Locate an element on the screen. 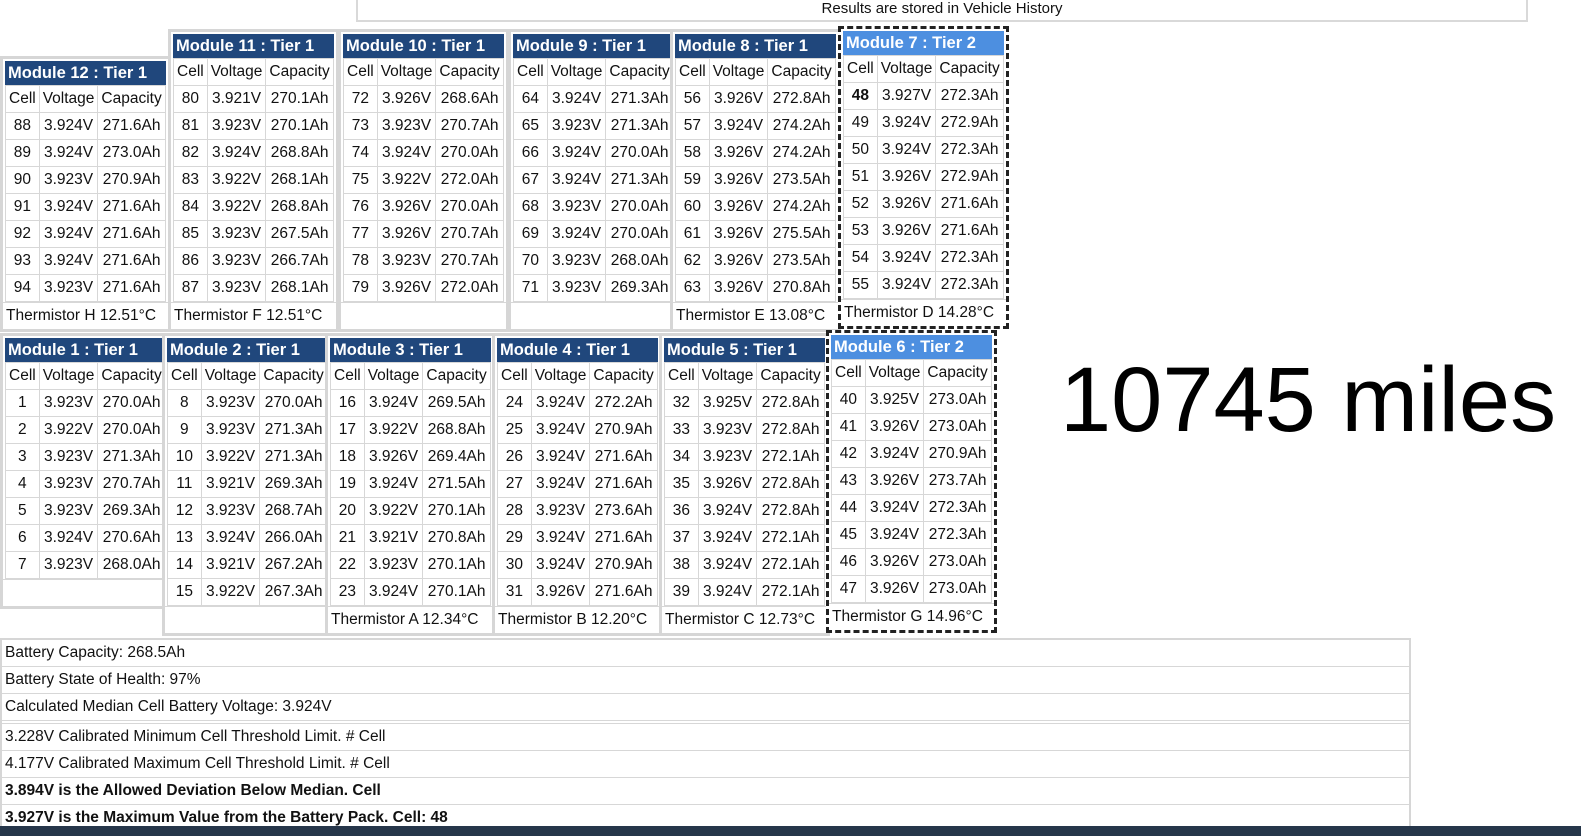 The image size is (1581, 836). cell-capacity: 267.3Ah is located at coordinates (293, 592).